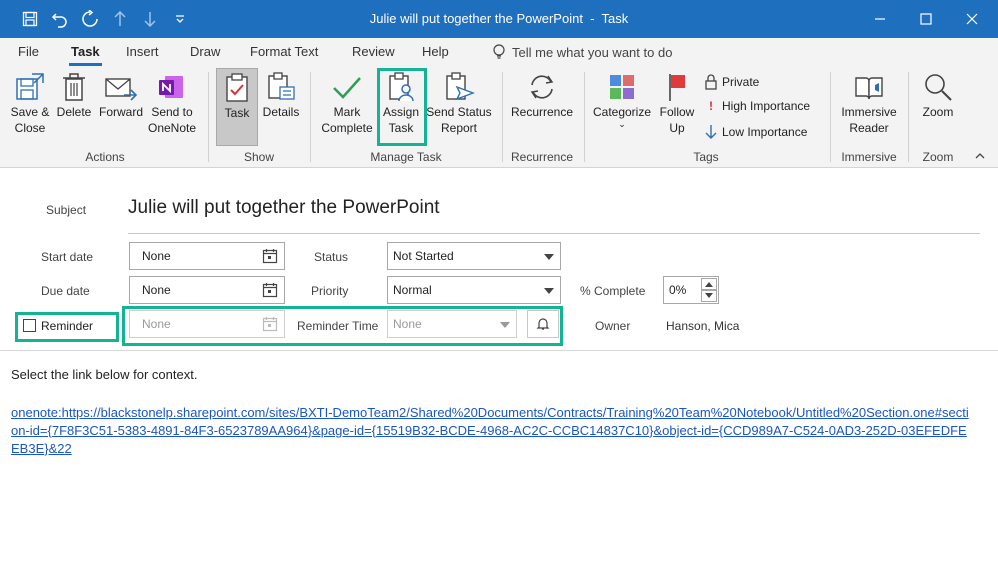 This screenshot has width=998, height=576. I want to click on send-to-onenote-button: Send to OneNote, so click(172, 103).